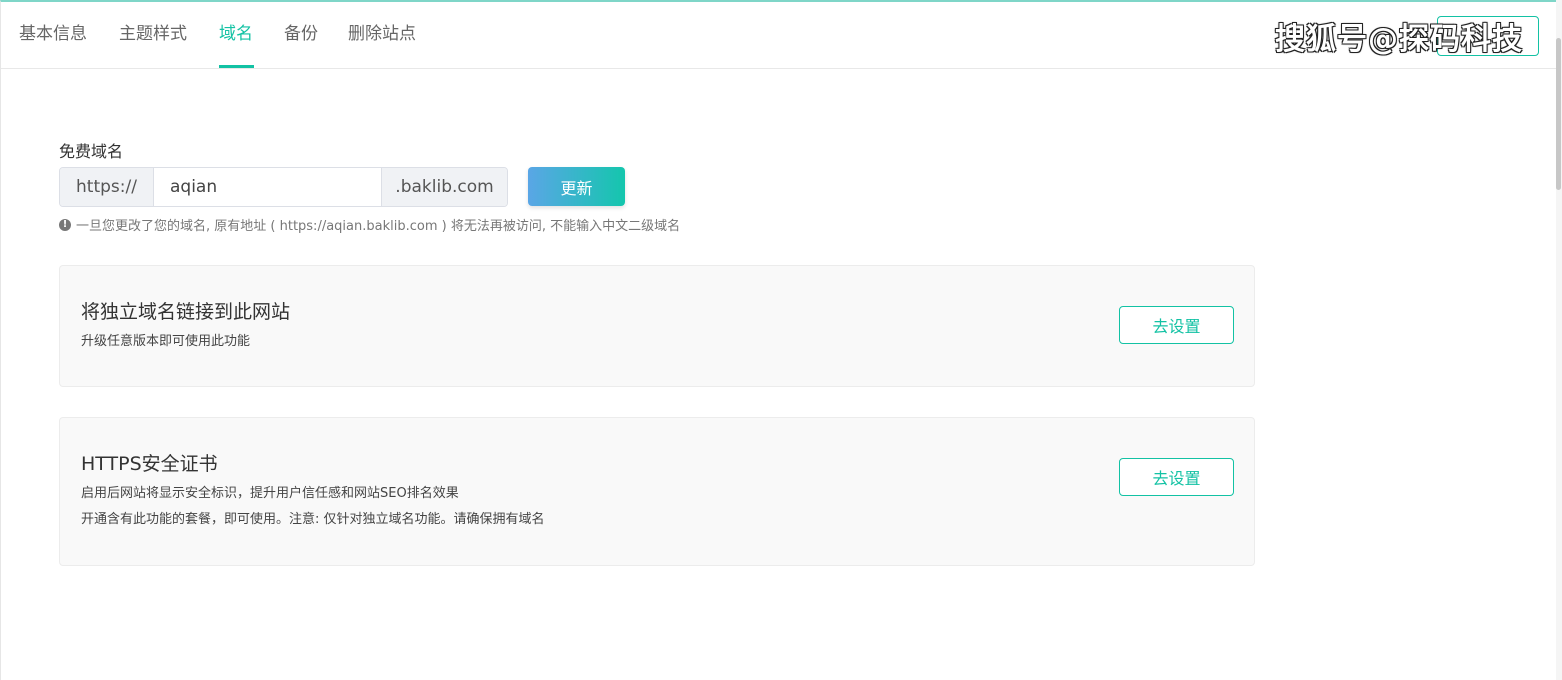 The height and width of the screenshot is (680, 1562). I want to click on update-button: 更新, so click(576, 186).